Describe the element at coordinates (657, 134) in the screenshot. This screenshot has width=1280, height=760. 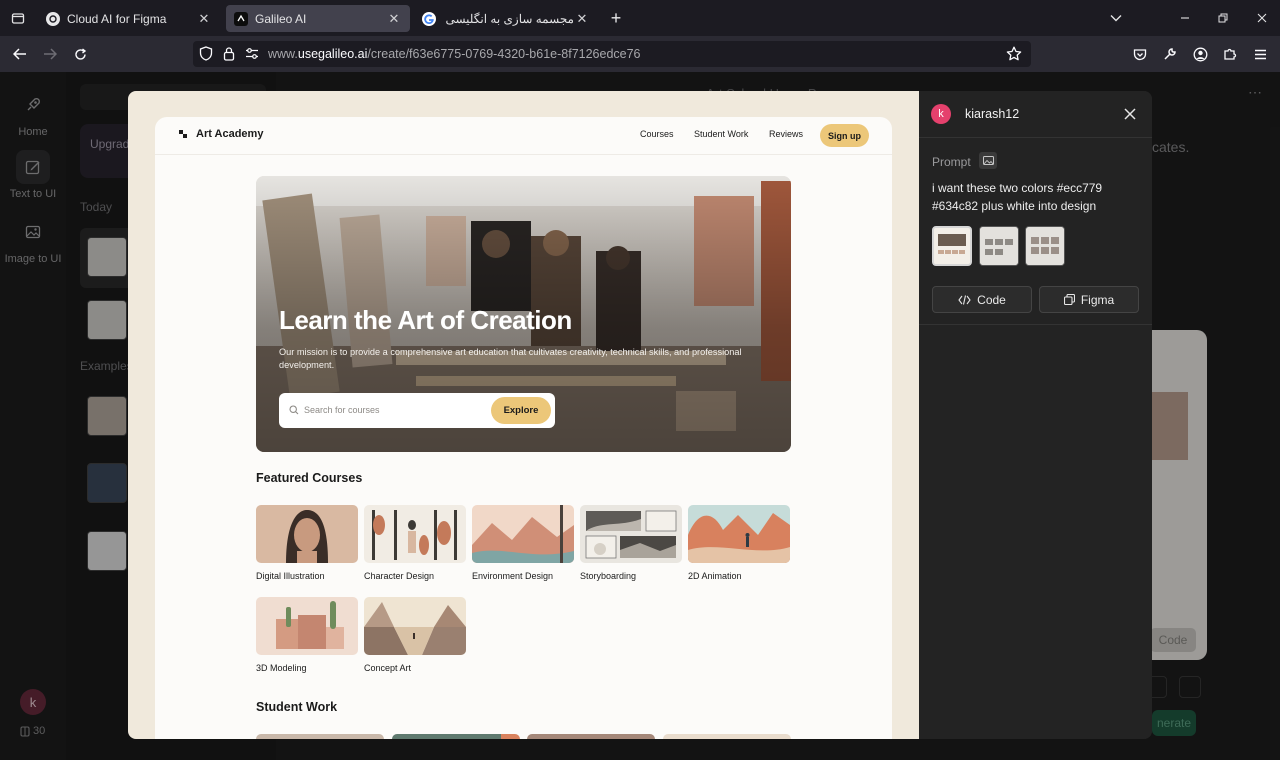
I see `nav-courses: Courses` at that location.